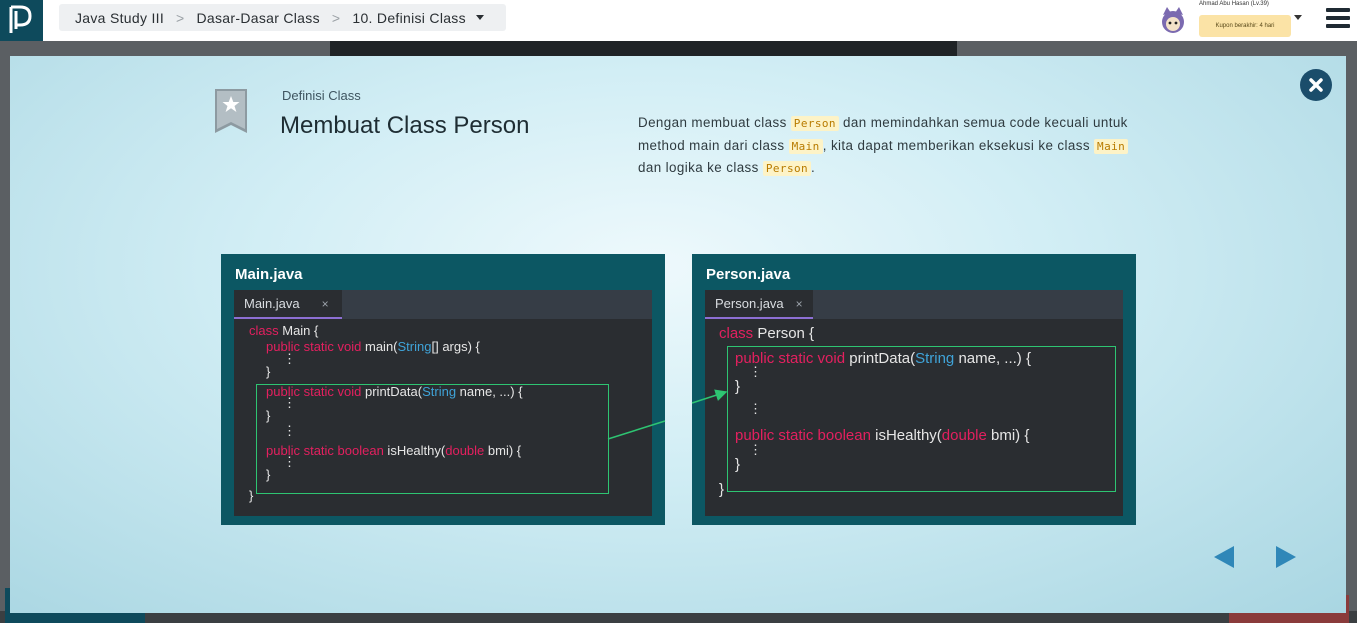 The height and width of the screenshot is (623, 1357). What do you see at coordinates (231, 111) in the screenshot?
I see `bookmark-star-icon` at bounding box center [231, 111].